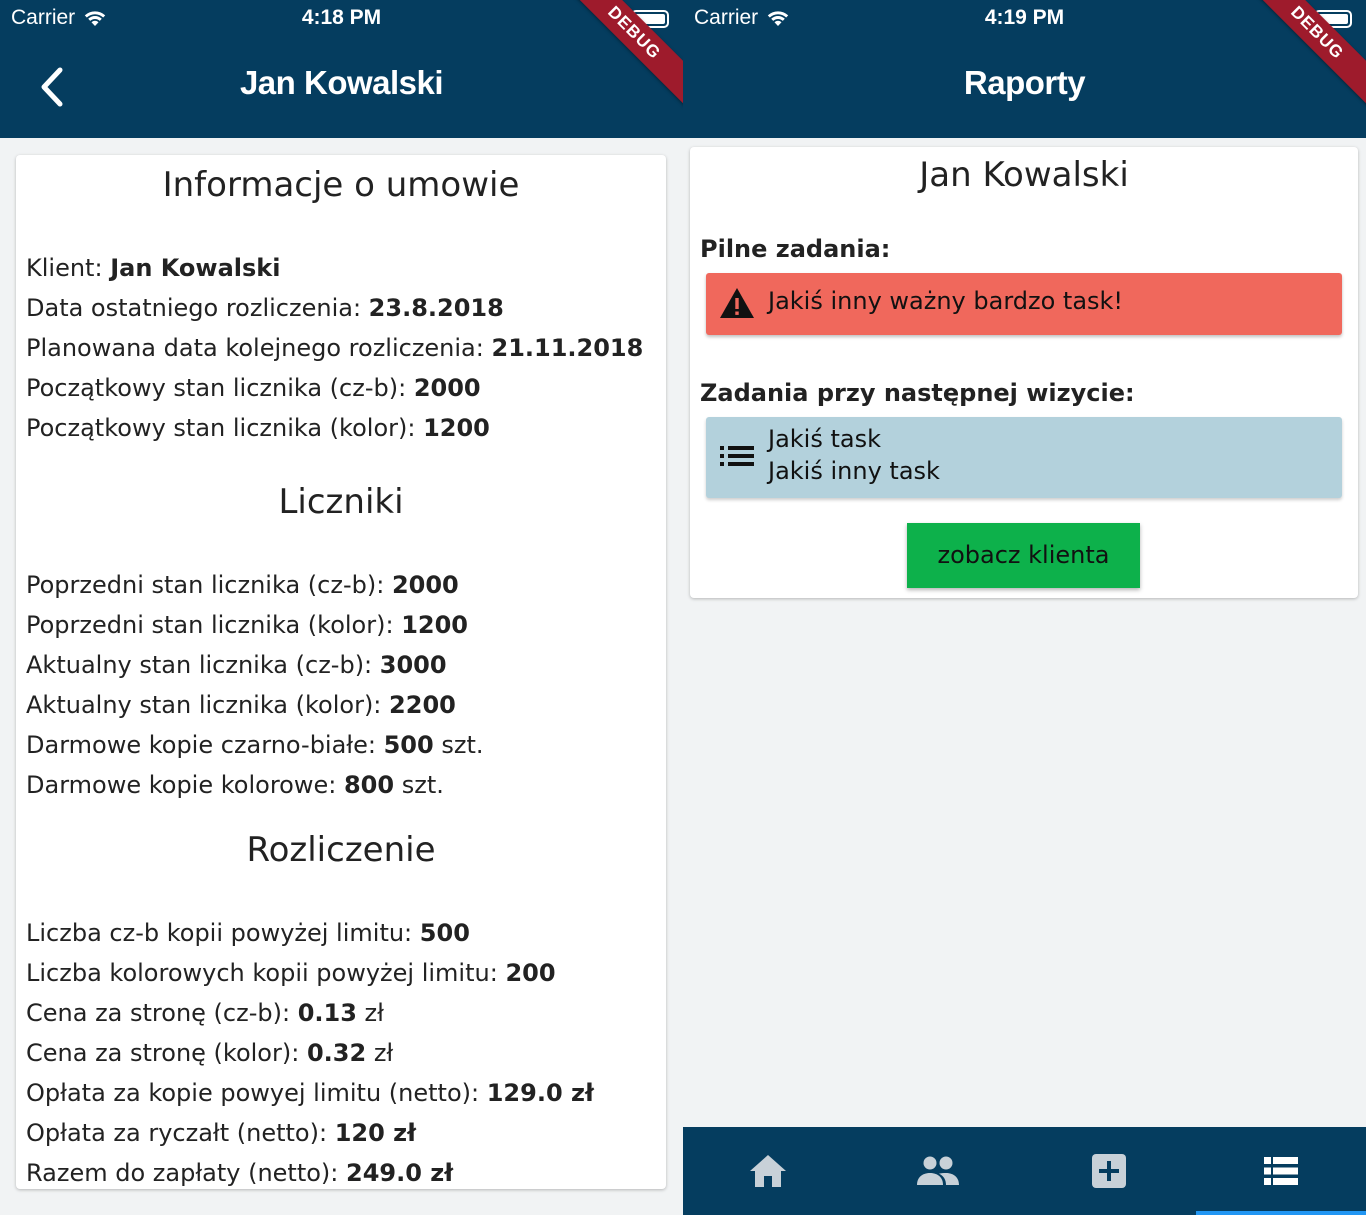 This screenshot has width=1366, height=1215. I want to click on info-row: Poprzedni stan licznika (kolor): 1200, so click(247, 625).